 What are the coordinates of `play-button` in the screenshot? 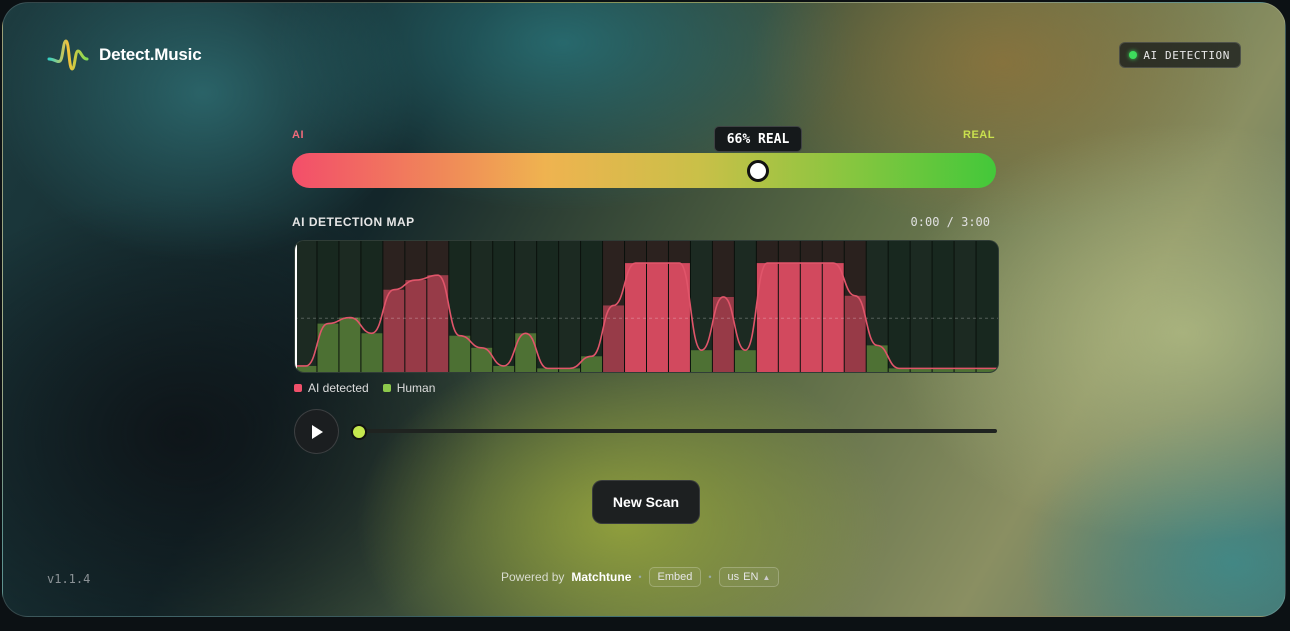 It's located at (316, 431).